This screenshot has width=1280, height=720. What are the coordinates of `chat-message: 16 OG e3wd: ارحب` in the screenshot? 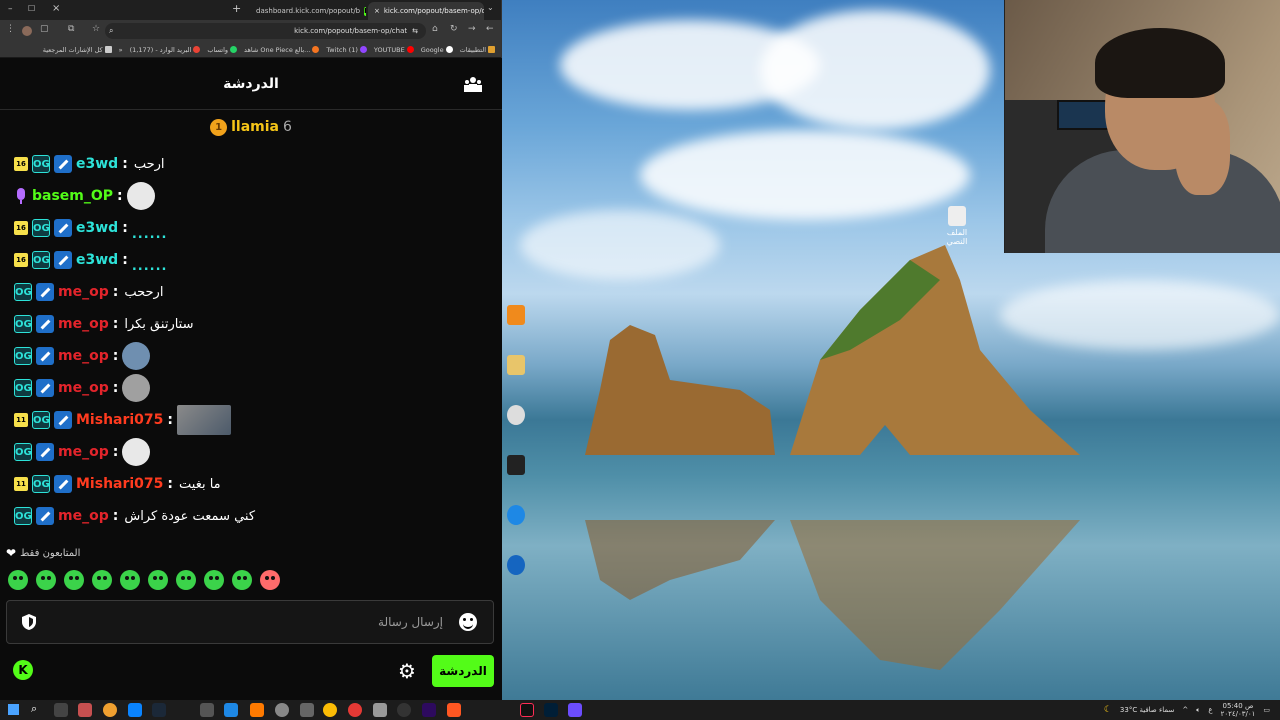 It's located at (89, 164).